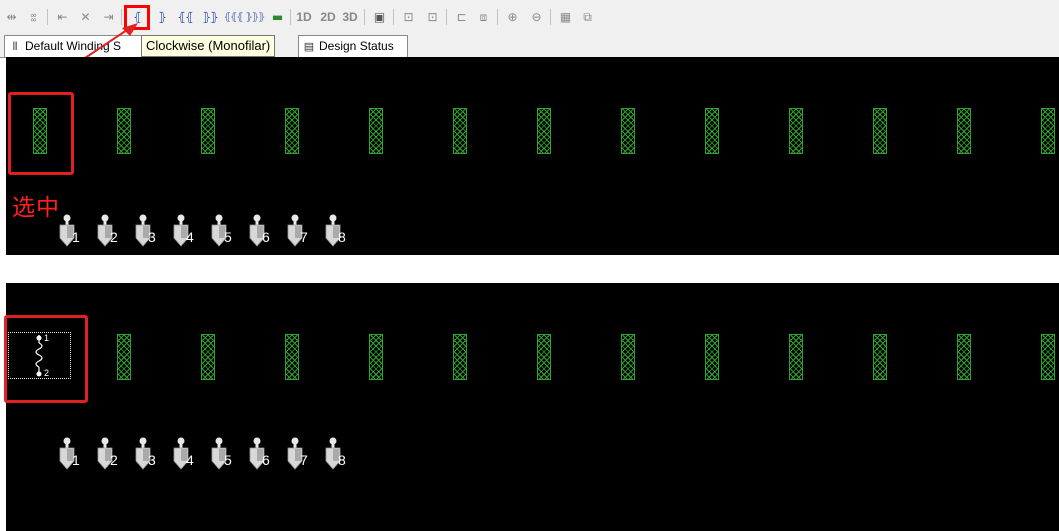  I want to click on tab-design-status: ▤ Design Status, so click(353, 46).